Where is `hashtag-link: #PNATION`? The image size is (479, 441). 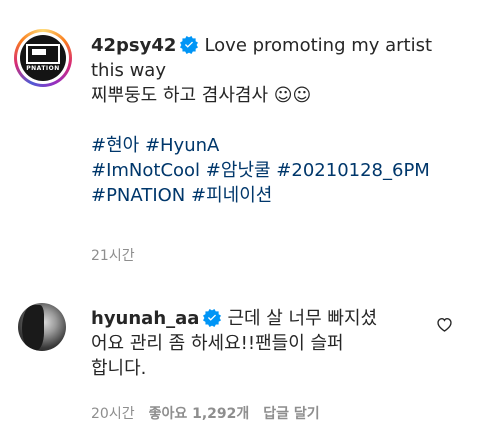
hashtag-link: #PNATION is located at coordinates (138, 195).